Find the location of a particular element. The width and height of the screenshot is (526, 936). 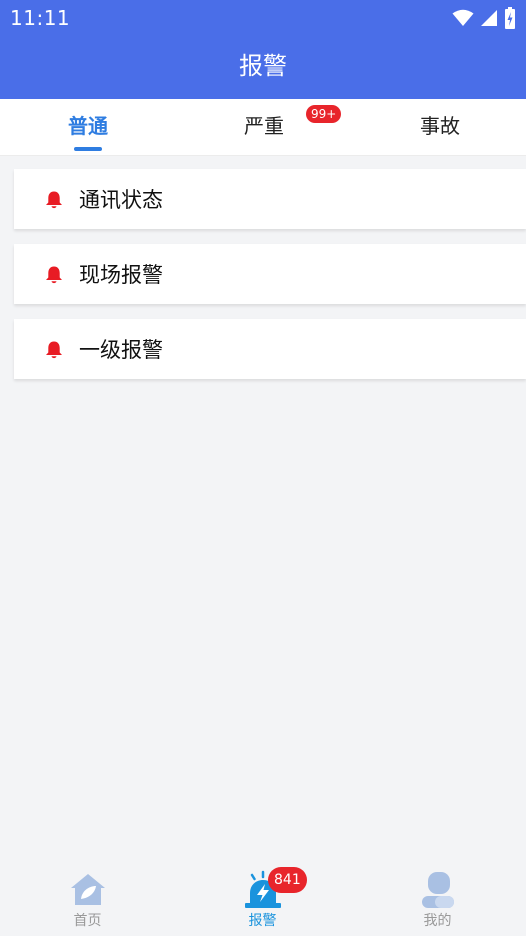

signal-icon is located at coordinates (489, 18).